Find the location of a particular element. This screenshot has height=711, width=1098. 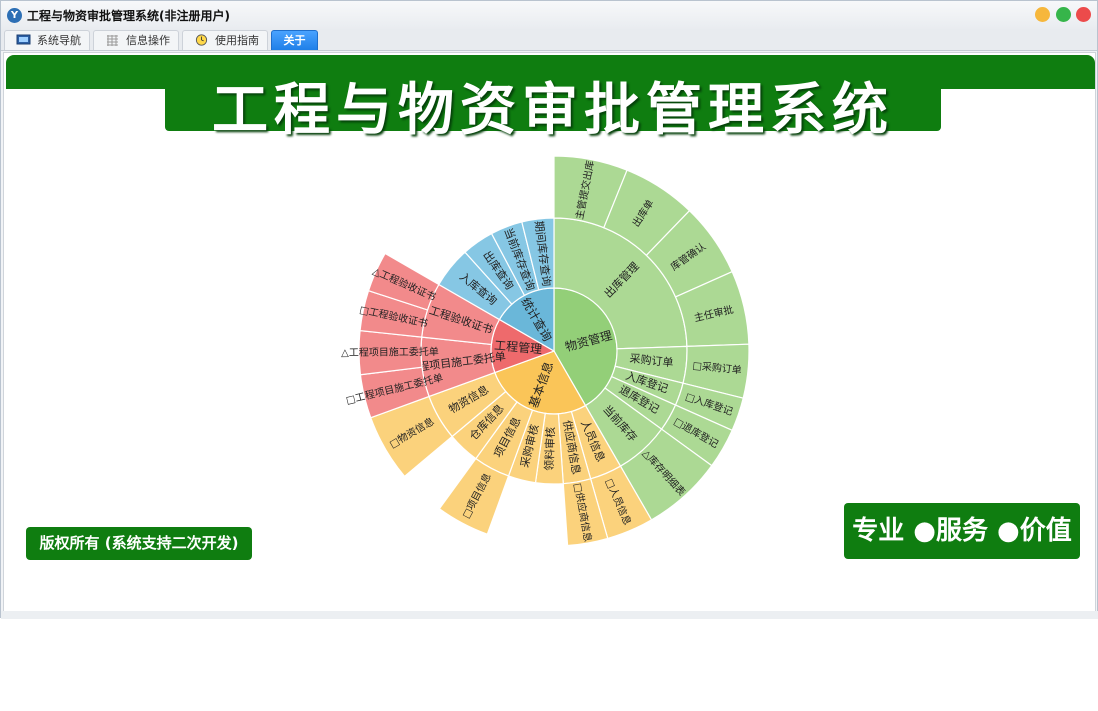

tab-label: 信息操作 is located at coordinates (148, 40).